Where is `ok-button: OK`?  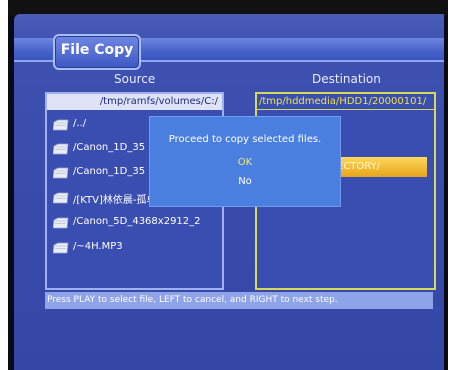
ok-button: OK is located at coordinates (245, 162).